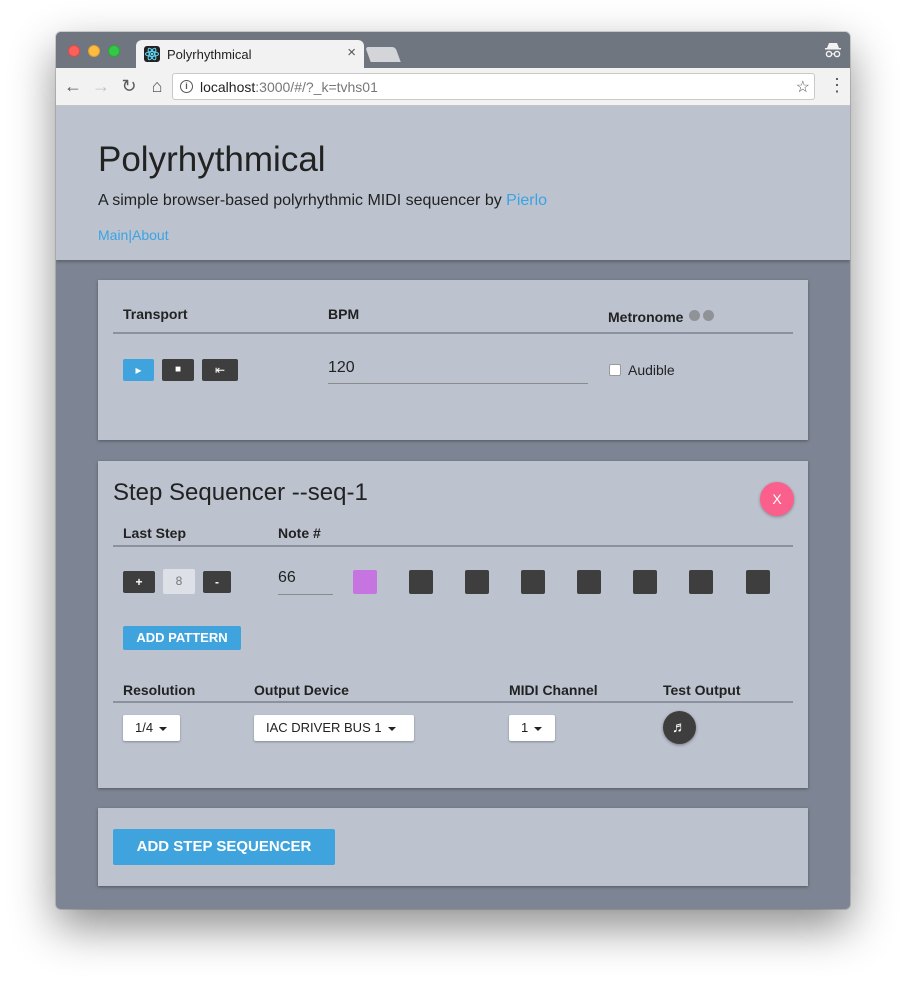  What do you see at coordinates (74, 51) in the screenshot?
I see `close-window-button` at bounding box center [74, 51].